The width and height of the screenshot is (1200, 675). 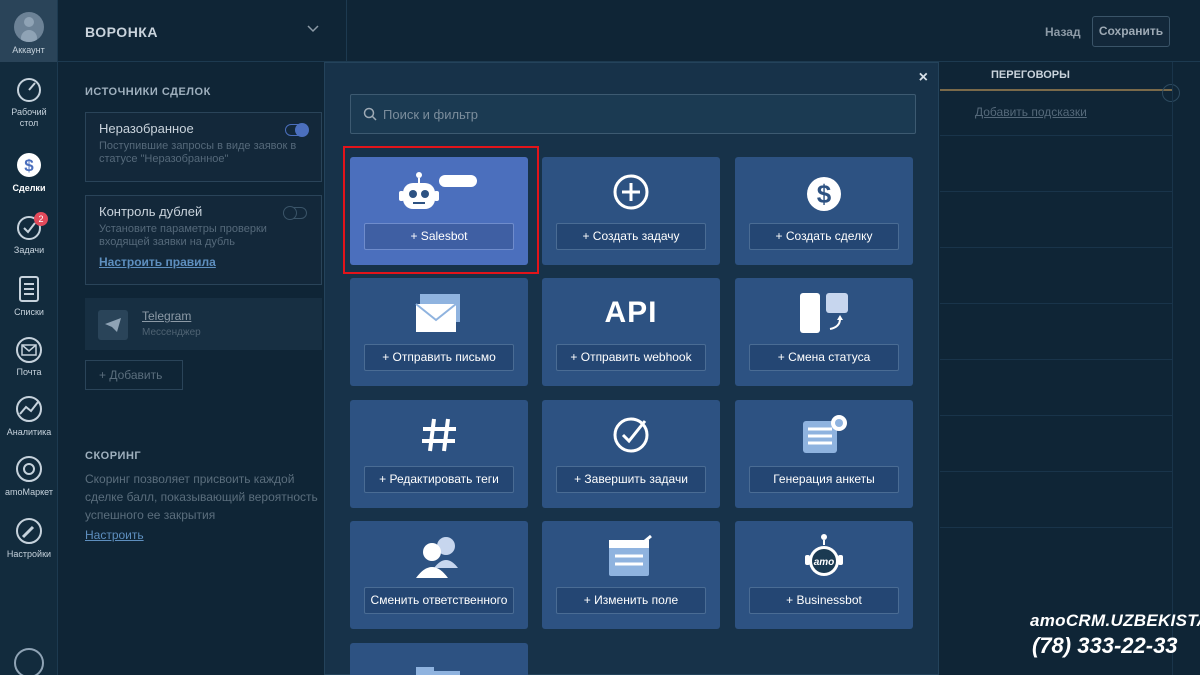 I want to click on api-icon: API, so click(x=631, y=313).